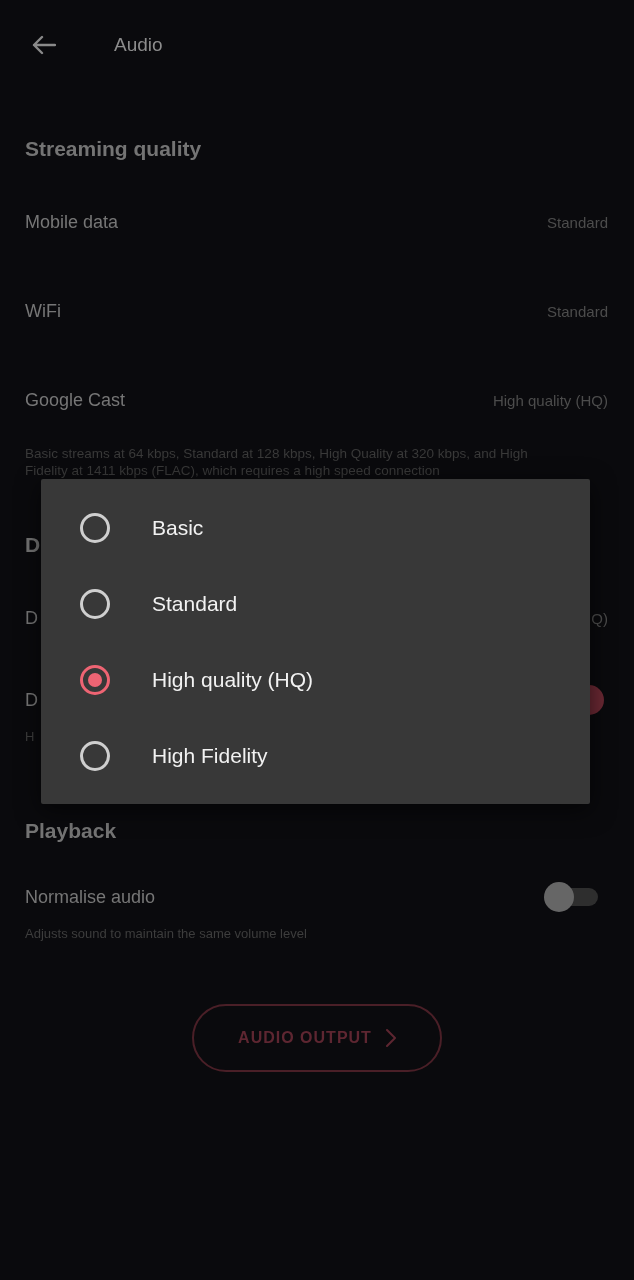 The width and height of the screenshot is (634, 1280). What do you see at coordinates (315, 528) in the screenshot?
I see `radio-option: Basic` at bounding box center [315, 528].